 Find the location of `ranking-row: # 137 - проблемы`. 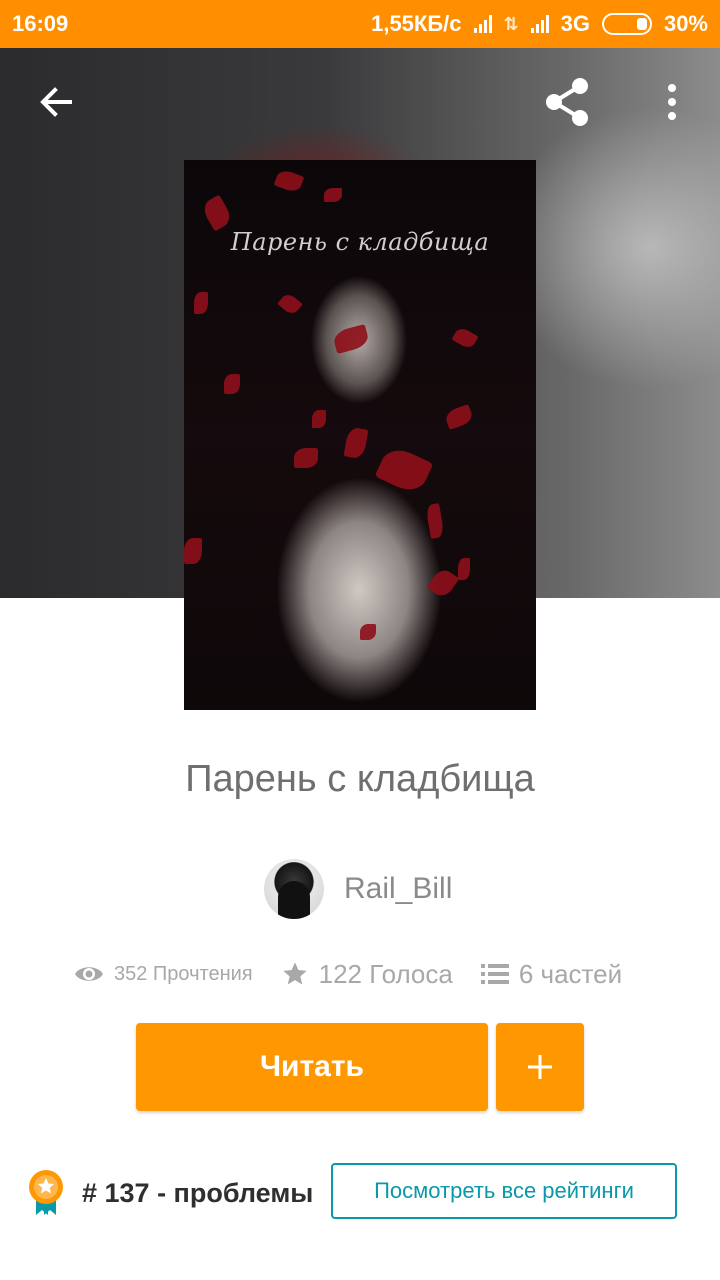

ranking-row: # 137 - проблемы is located at coordinates (169, 1193).